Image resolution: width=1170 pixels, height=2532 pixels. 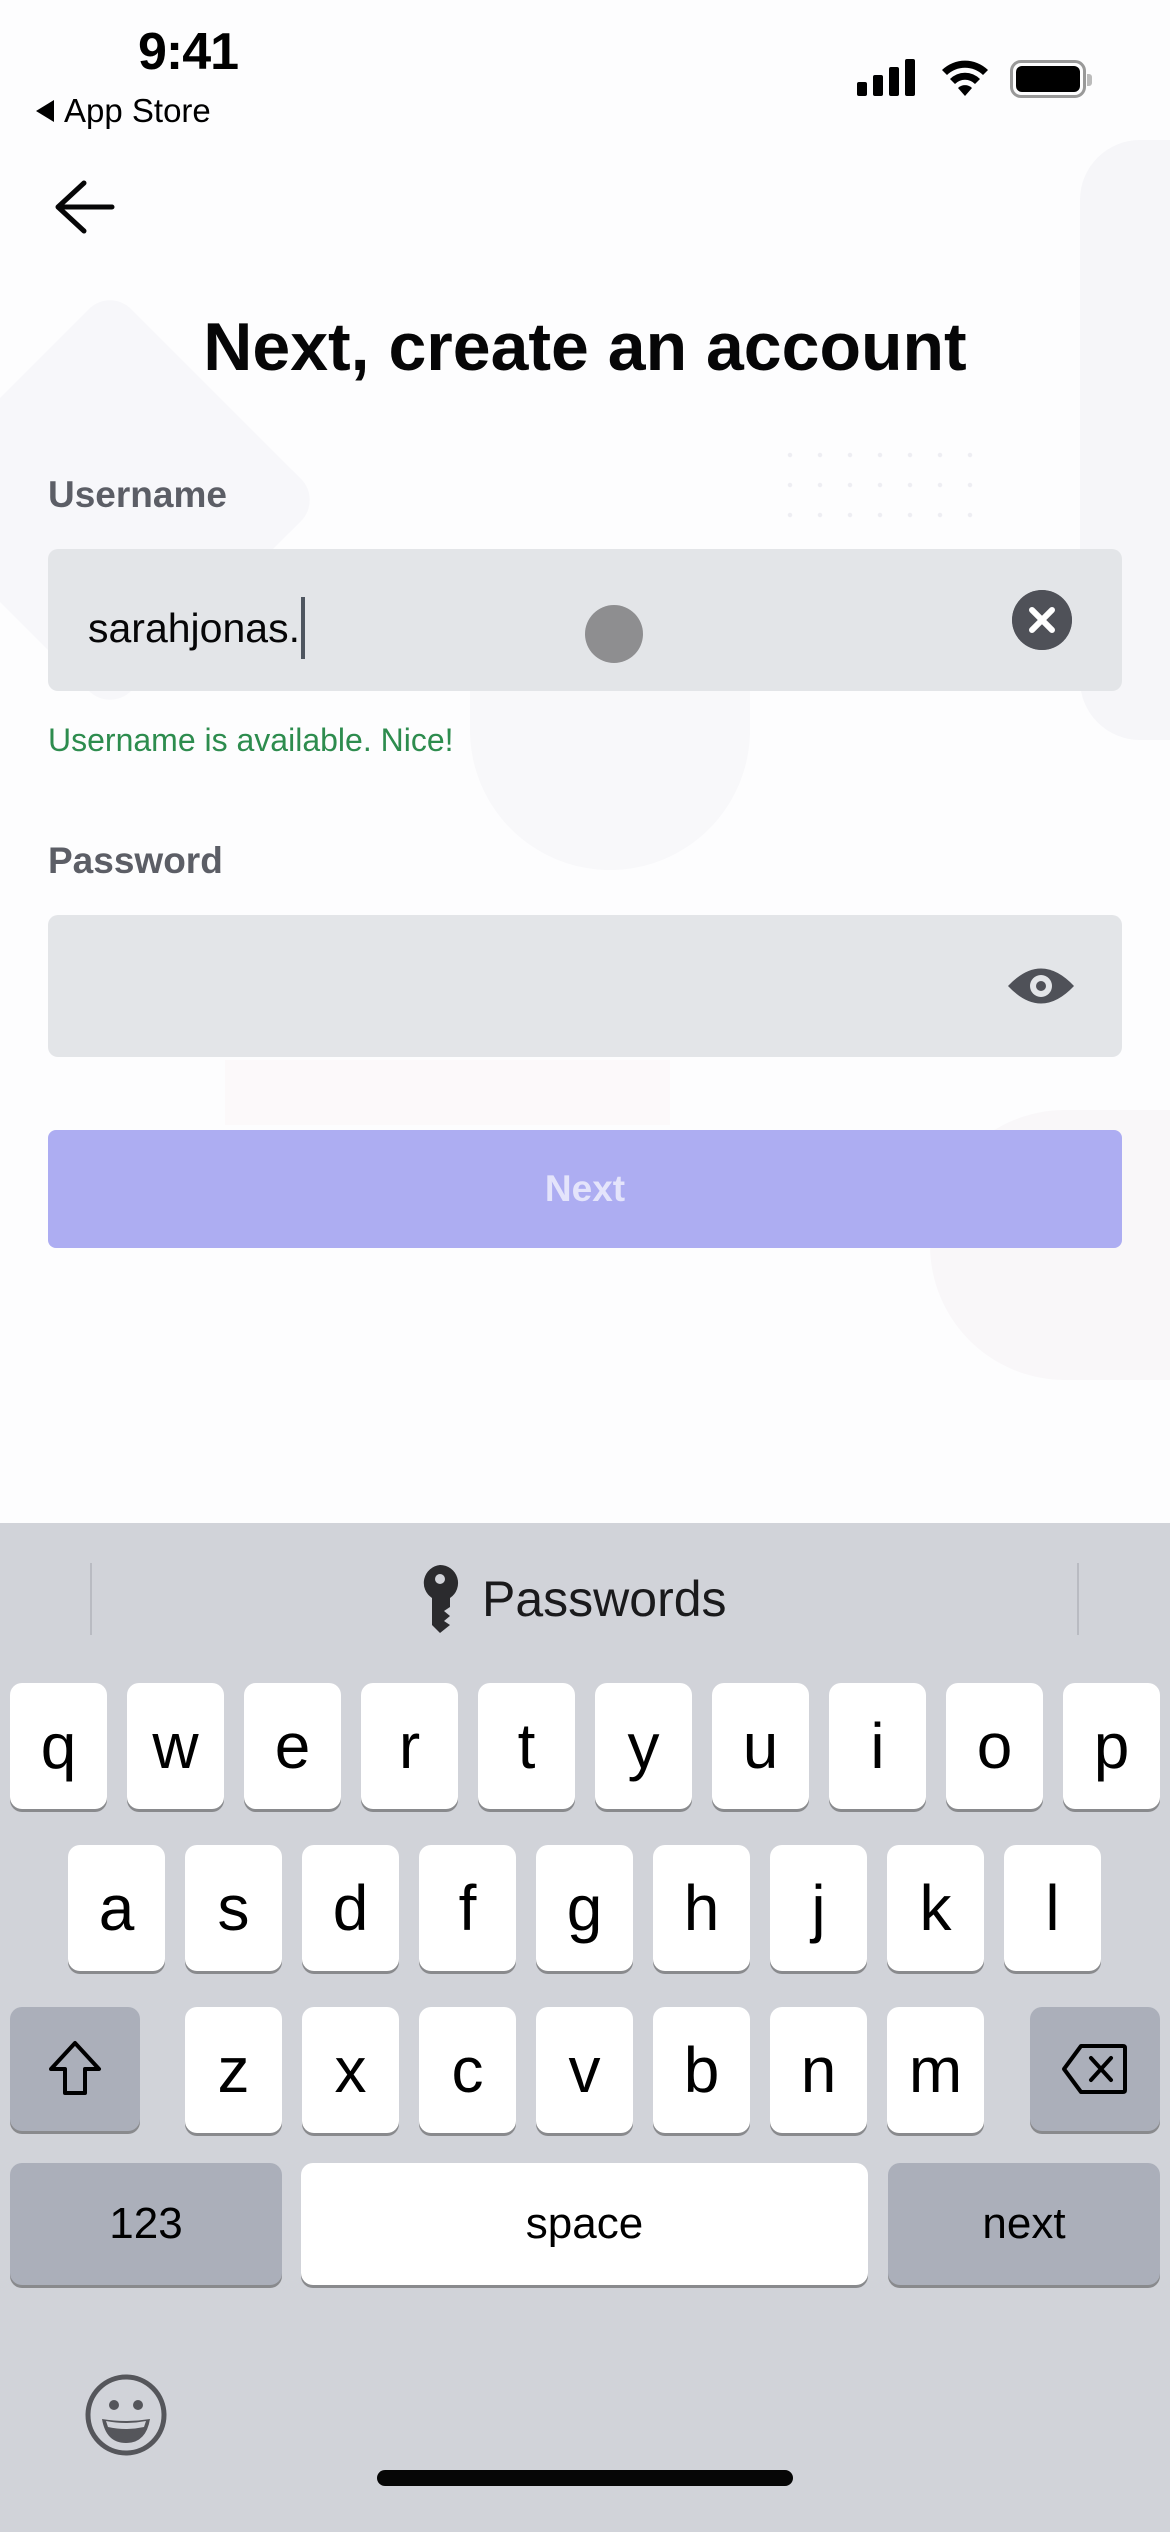 What do you see at coordinates (292, 1746) in the screenshot?
I see `key-e: e` at bounding box center [292, 1746].